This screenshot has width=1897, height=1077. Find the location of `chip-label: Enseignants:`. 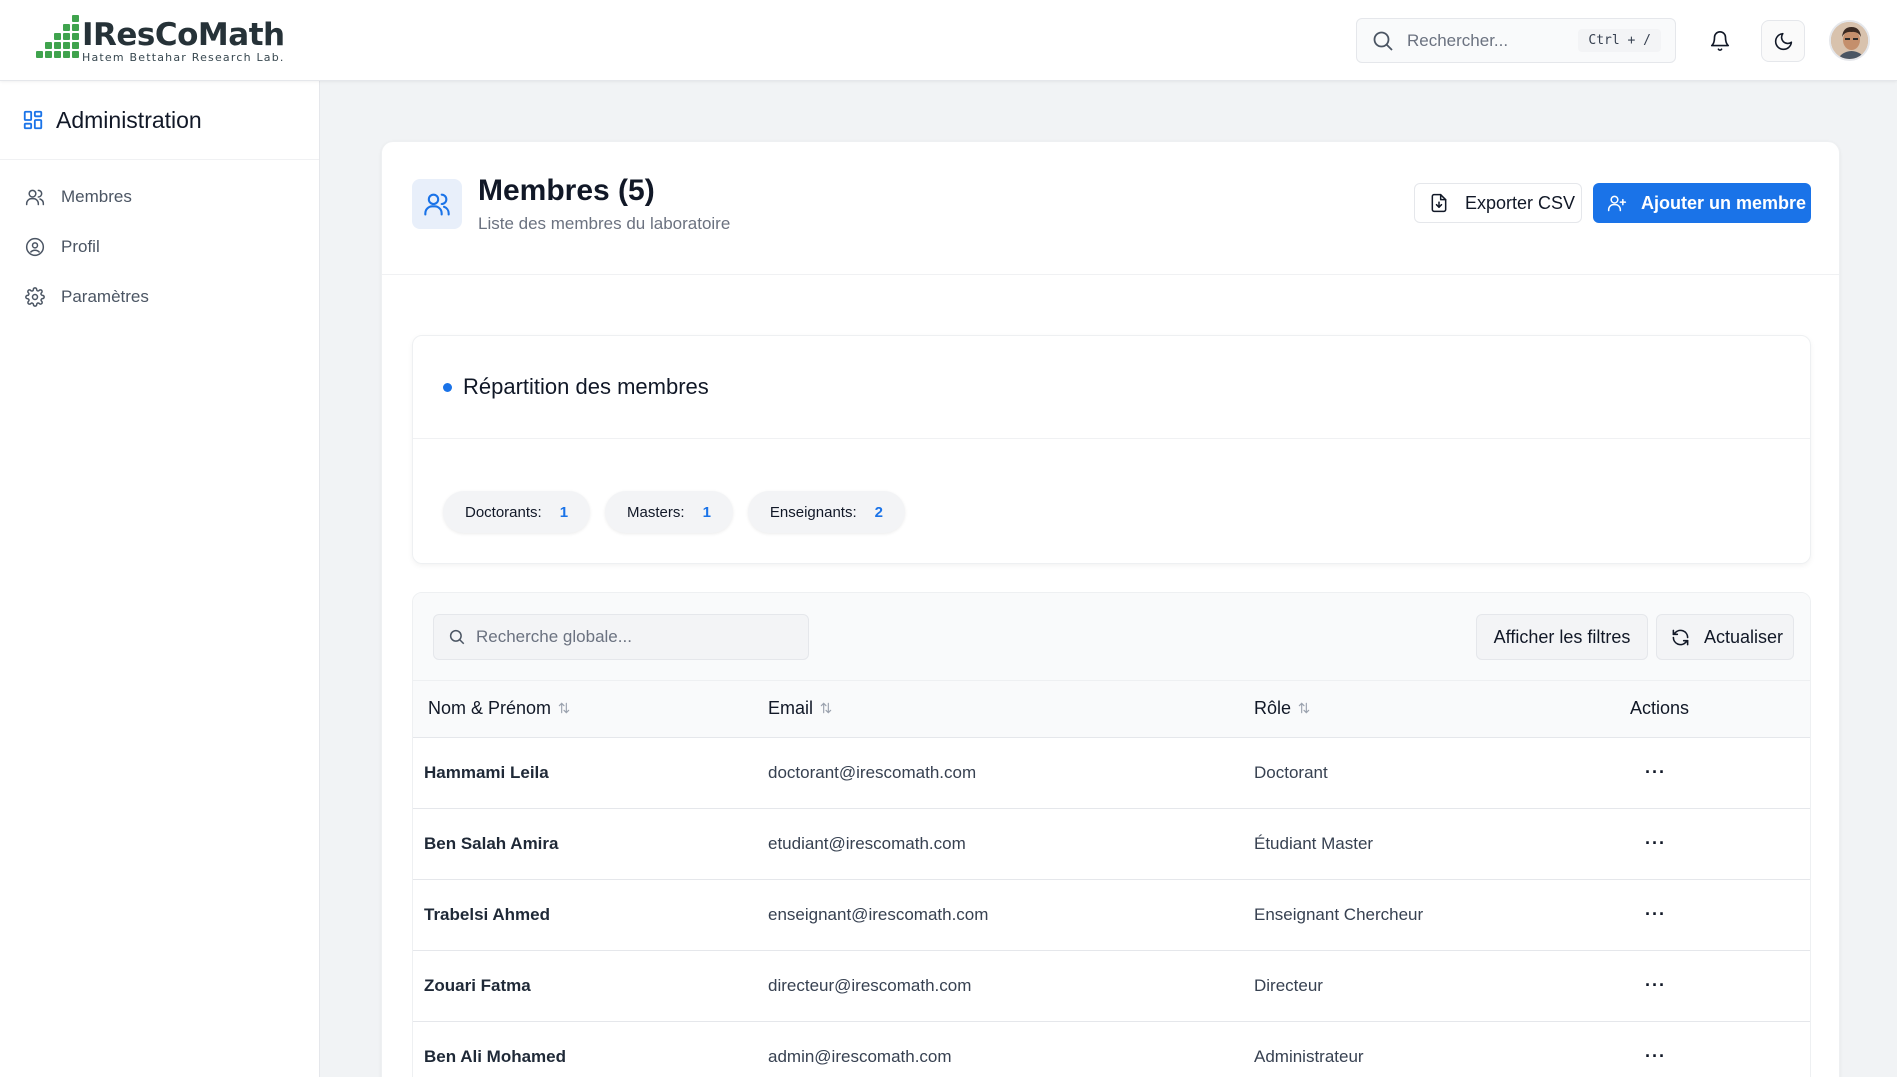

chip-label: Enseignants: is located at coordinates (813, 512).